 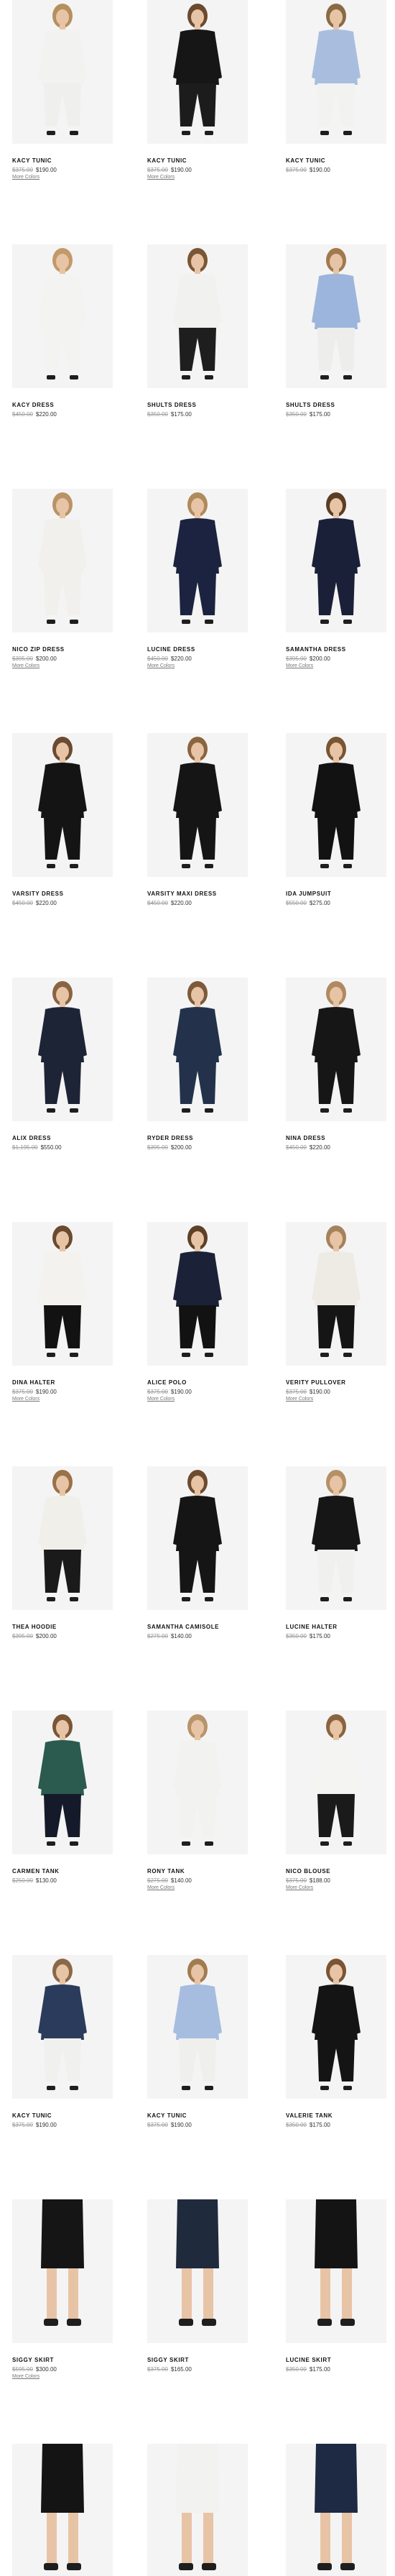 I want to click on product-card: KACY DRESS $450.00 $220.00, so click(x=63, y=366).